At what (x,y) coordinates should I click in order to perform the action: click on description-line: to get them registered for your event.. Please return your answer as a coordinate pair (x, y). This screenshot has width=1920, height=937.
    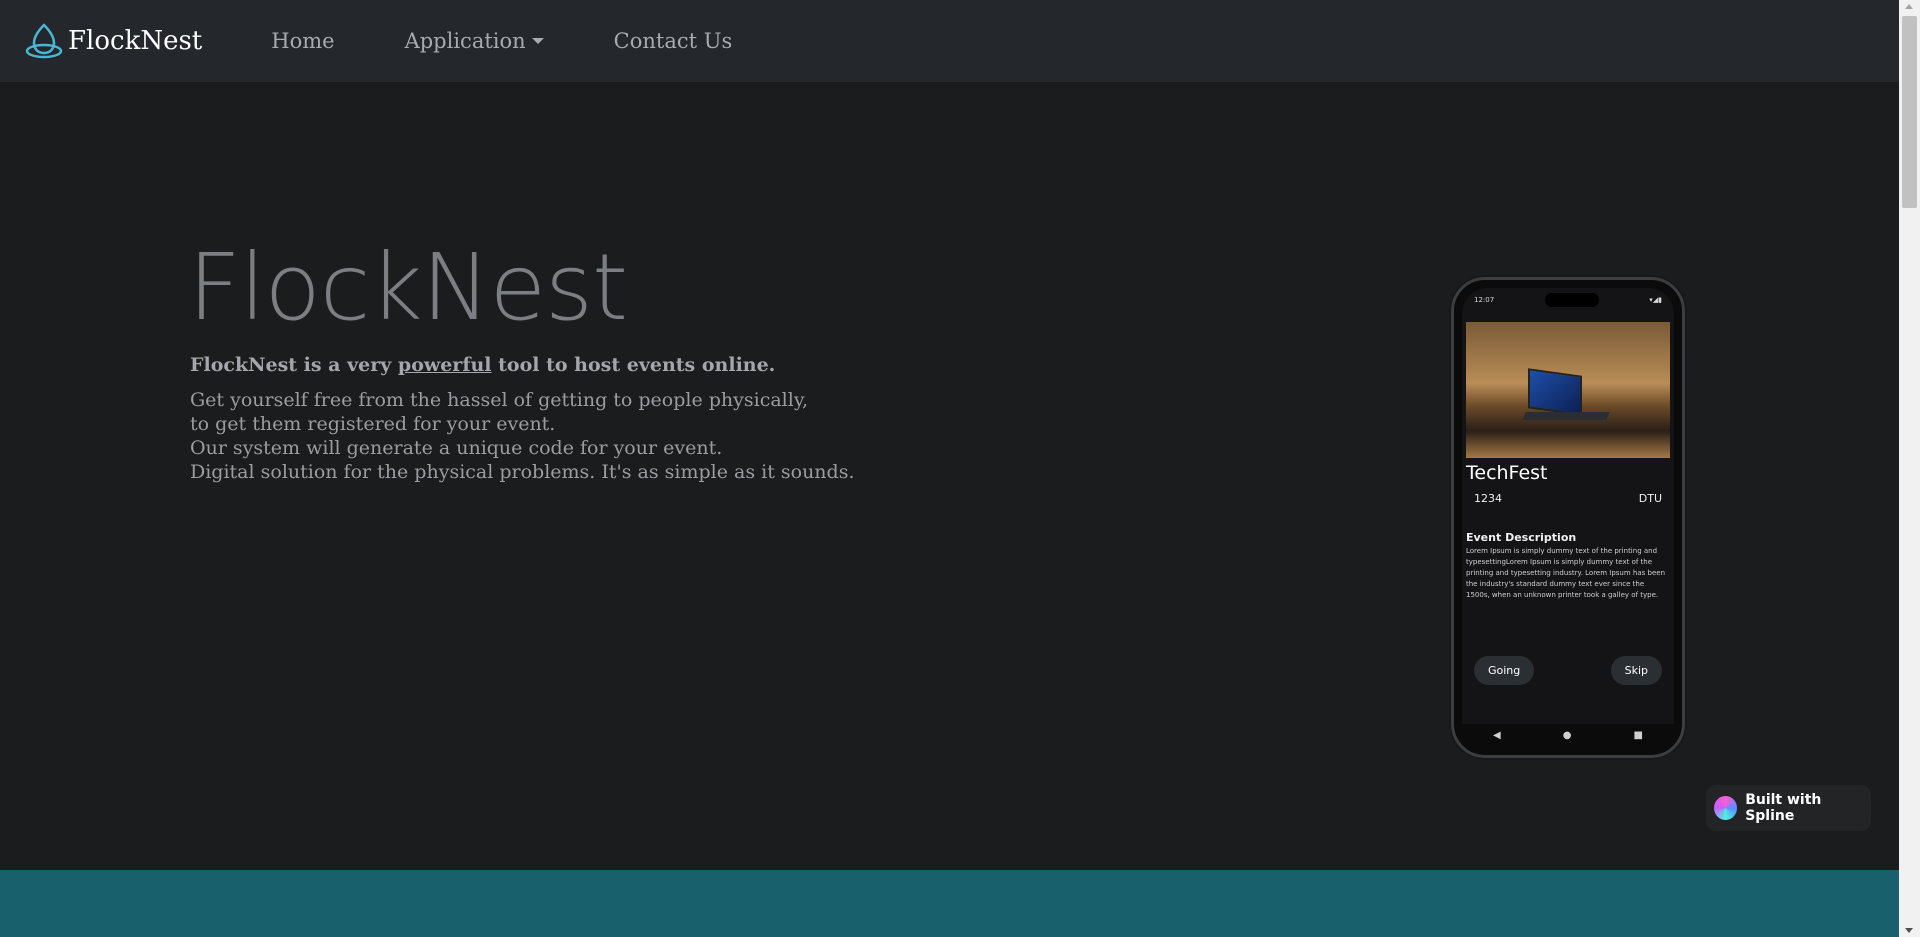
    Looking at the image, I should click on (373, 424).